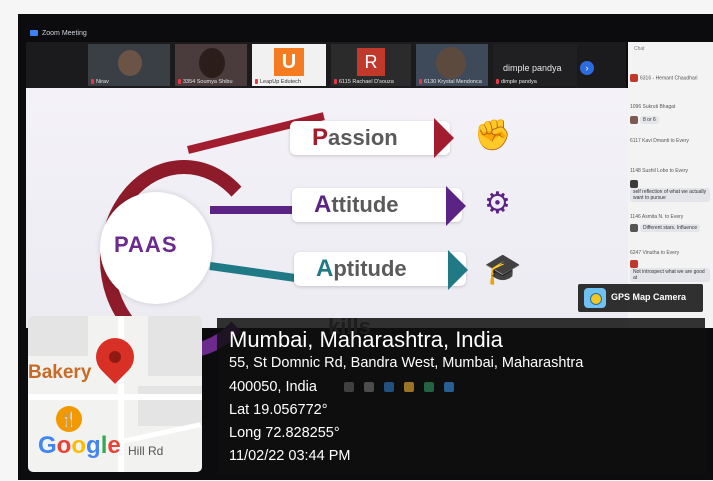 The width and height of the screenshot is (713, 481). I want to click on map-thumbnail: Bakery 🍴 Google Hill Rd, so click(115, 394).